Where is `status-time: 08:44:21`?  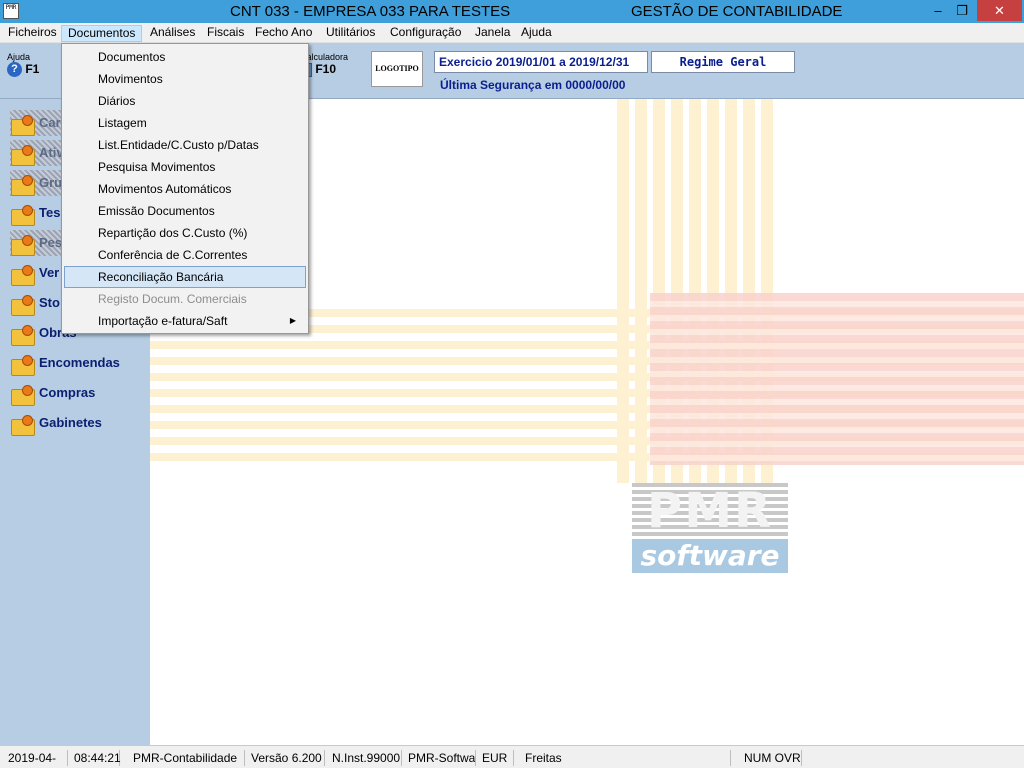 status-time: 08:44:21 is located at coordinates (97, 758).